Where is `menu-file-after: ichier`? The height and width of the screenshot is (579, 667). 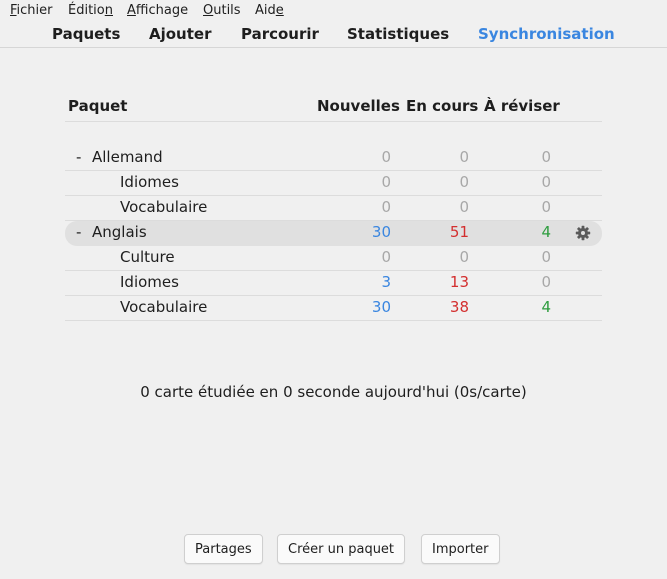 menu-file-after: ichier is located at coordinates (34, 10).